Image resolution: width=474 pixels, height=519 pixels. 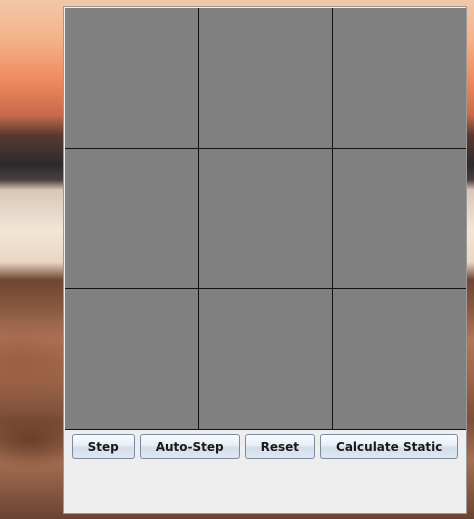 I want to click on control-button-bar: Step Auto-Step Reset Calculate Static, so click(x=265, y=446).